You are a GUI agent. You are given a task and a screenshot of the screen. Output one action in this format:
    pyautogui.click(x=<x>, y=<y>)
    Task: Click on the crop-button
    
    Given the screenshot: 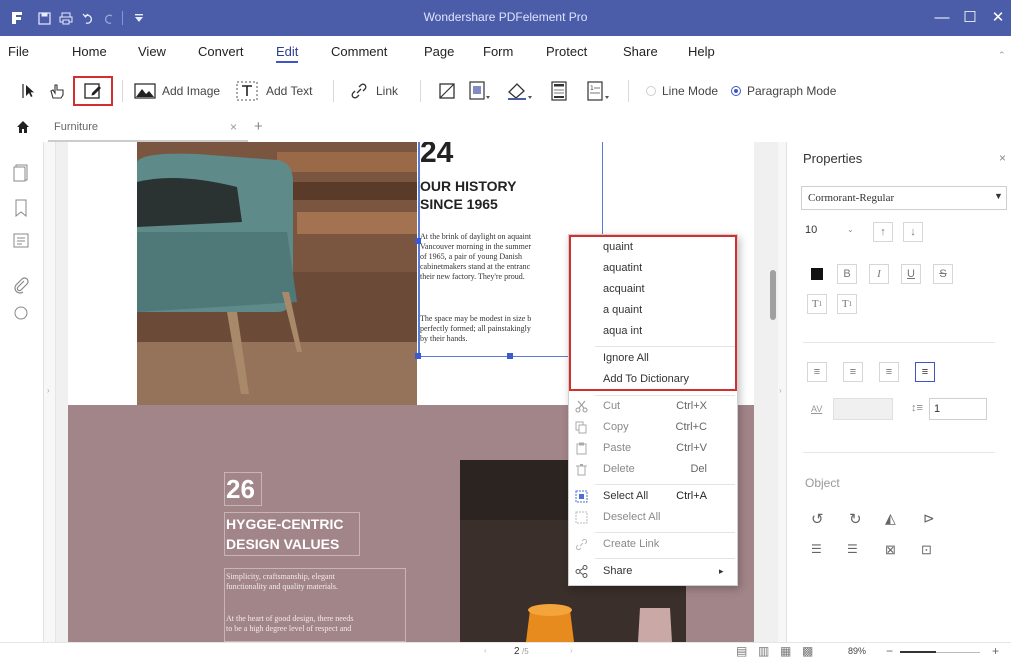 What is the action you would take?
    pyautogui.click(x=447, y=91)
    